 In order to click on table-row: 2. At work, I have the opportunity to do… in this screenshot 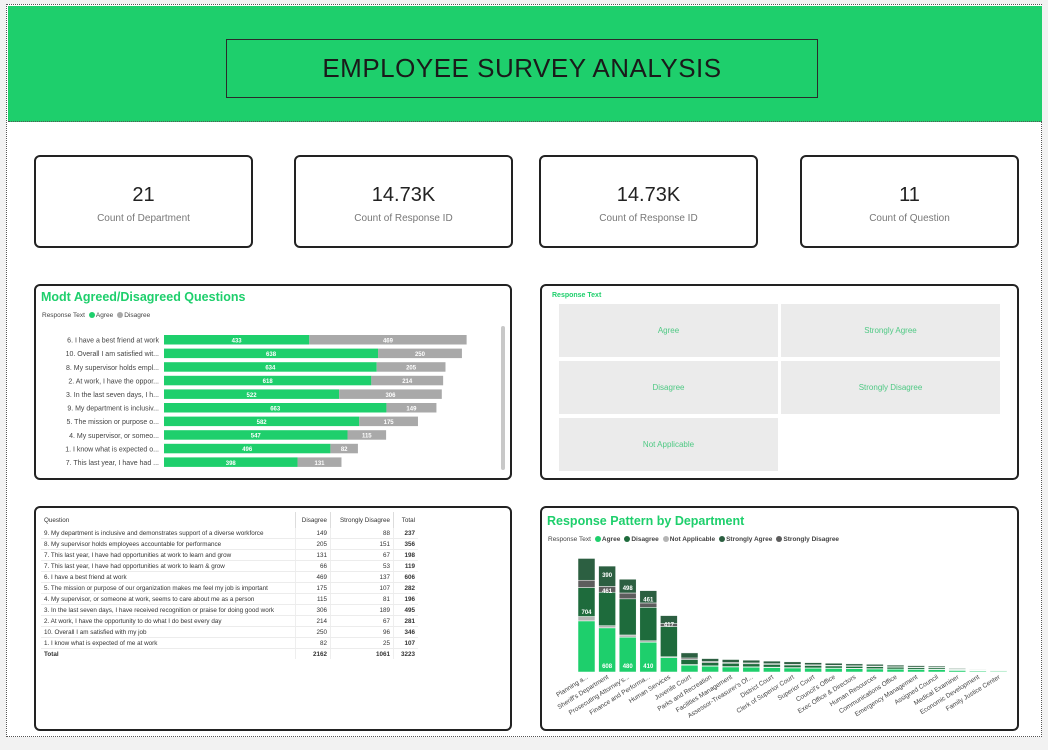, I will do `click(229, 621)`.